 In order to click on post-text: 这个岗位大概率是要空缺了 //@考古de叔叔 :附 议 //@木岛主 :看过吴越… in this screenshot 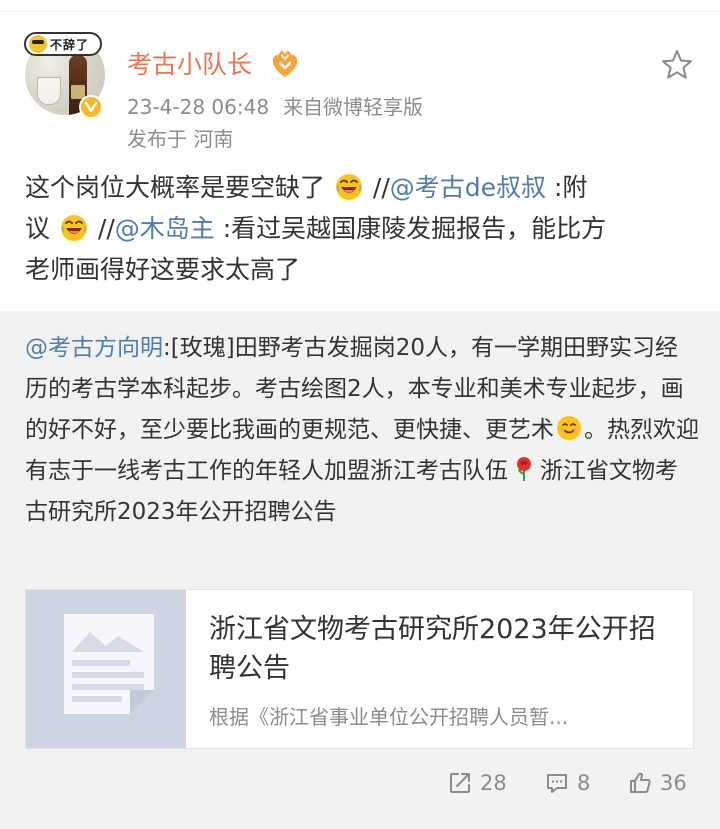, I will do `click(365, 228)`.